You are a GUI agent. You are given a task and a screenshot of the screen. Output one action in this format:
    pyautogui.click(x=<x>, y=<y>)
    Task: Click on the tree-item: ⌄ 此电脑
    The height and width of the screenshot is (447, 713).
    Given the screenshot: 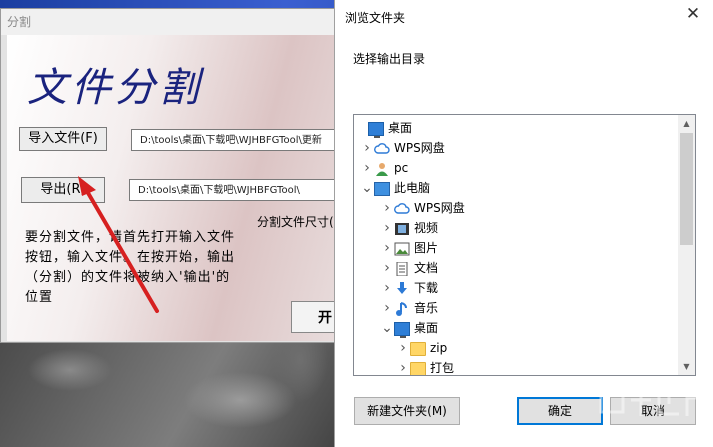 What is the action you would take?
    pyautogui.click(x=395, y=188)
    